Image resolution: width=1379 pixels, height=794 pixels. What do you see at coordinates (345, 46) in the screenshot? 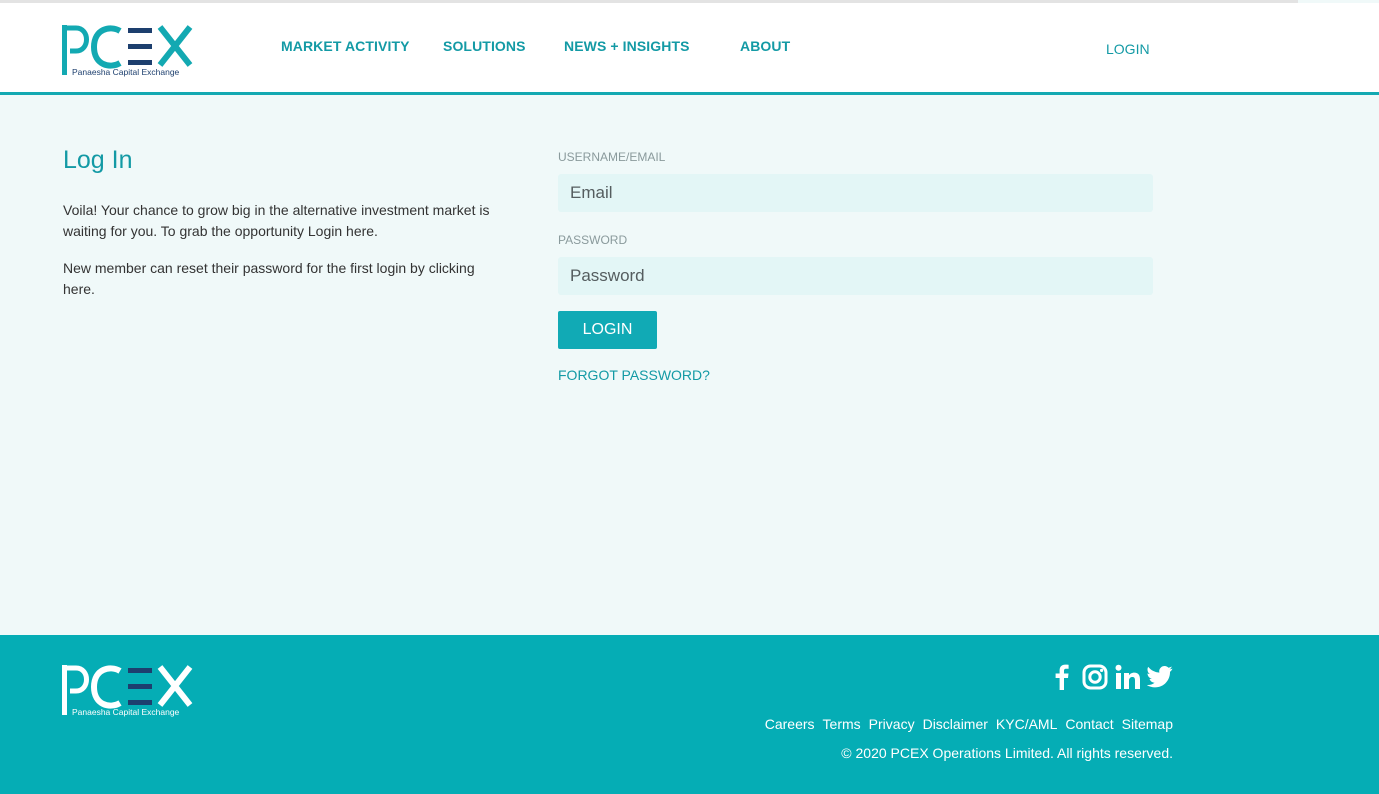
I see `nav-market-activity: MARKET ACTIVITY` at bounding box center [345, 46].